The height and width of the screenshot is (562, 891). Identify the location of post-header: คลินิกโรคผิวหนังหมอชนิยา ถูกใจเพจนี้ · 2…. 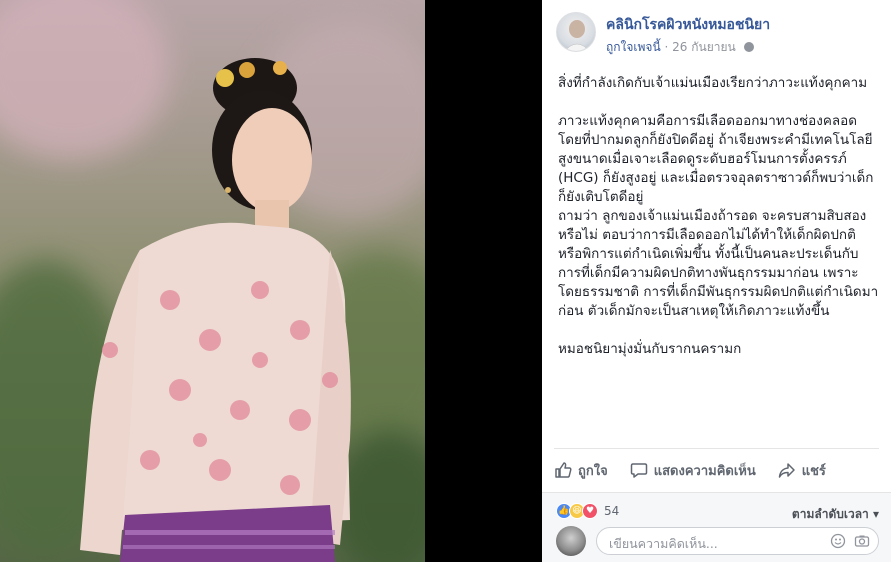
(721, 34).